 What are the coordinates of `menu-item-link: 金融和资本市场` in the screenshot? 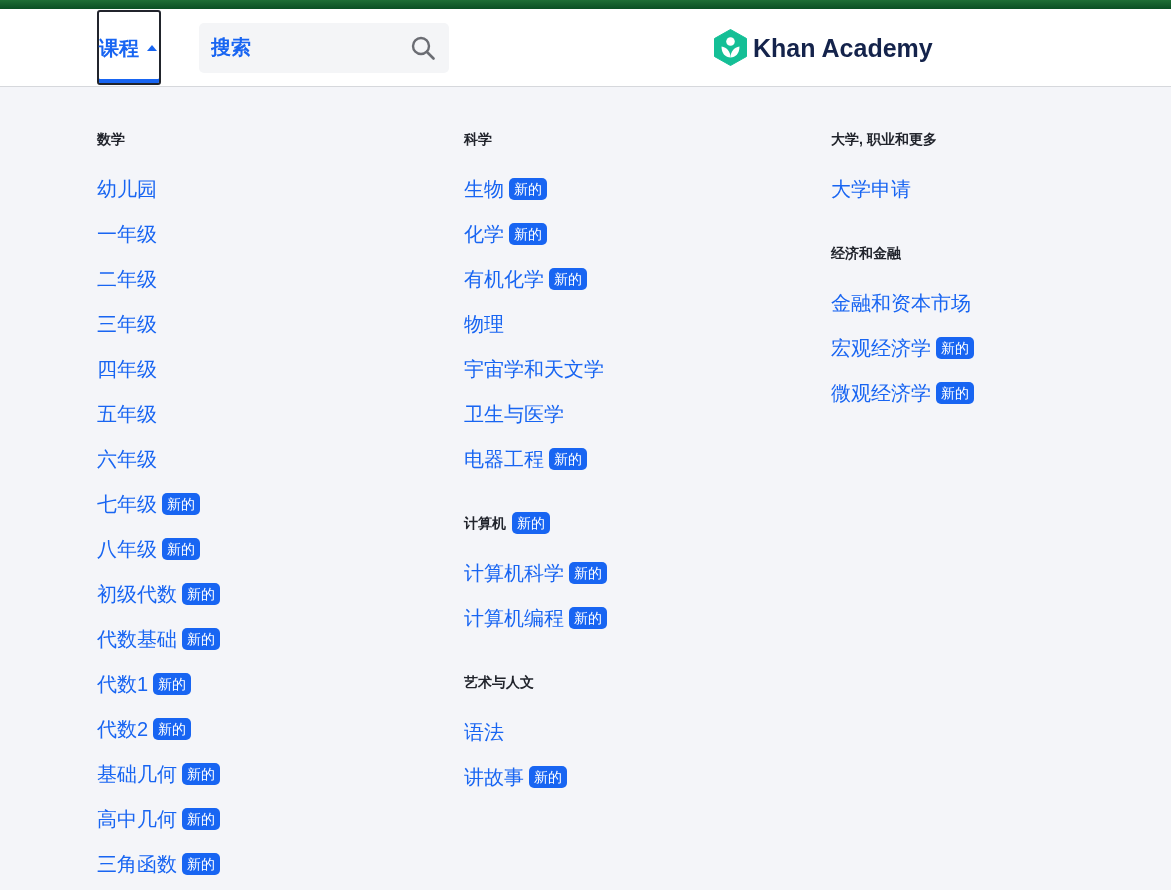 It's located at (901, 303).